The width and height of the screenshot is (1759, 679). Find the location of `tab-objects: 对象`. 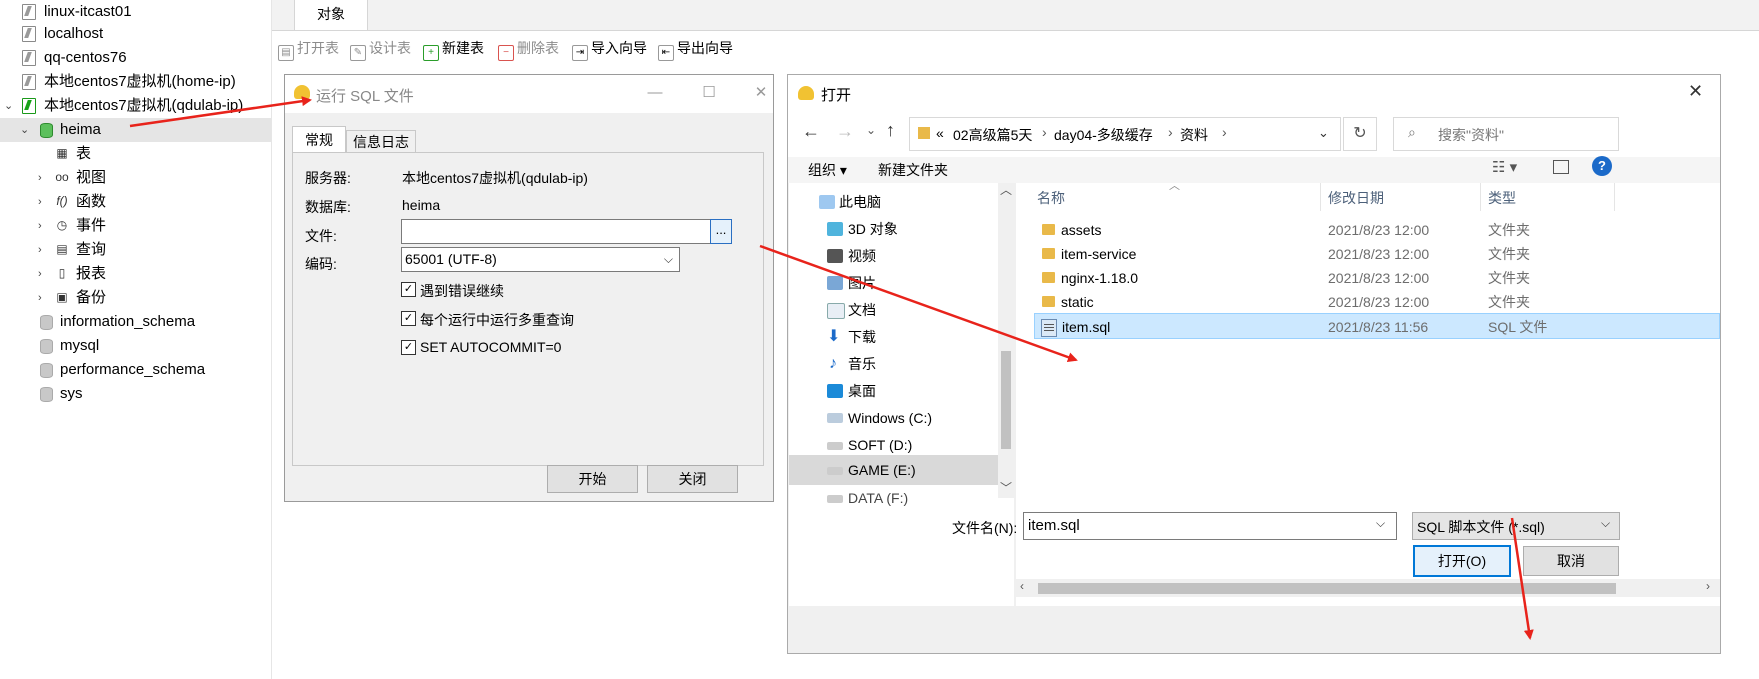

tab-objects: 对象 is located at coordinates (331, 15).